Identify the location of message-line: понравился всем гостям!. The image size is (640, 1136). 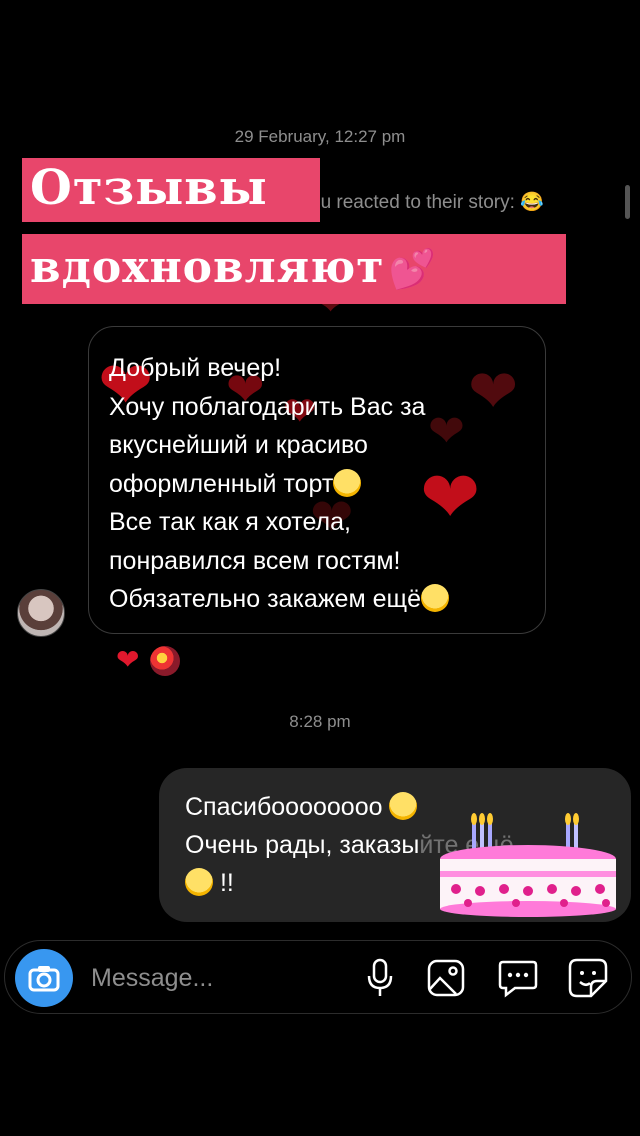
(255, 560).